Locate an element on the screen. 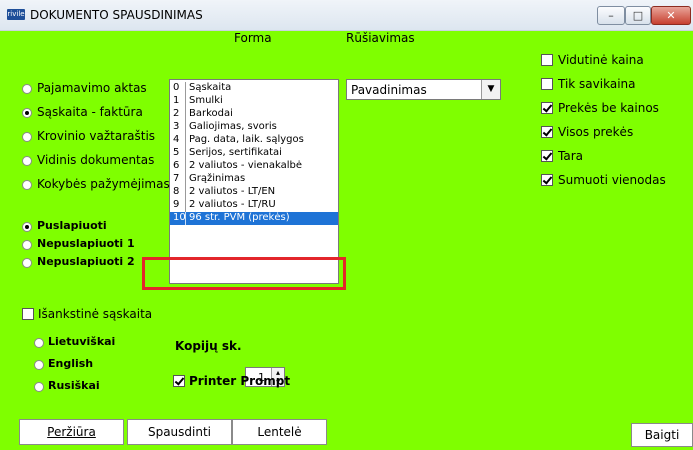 The image size is (693, 450). sorting-value: Pavadinimas is located at coordinates (389, 90).